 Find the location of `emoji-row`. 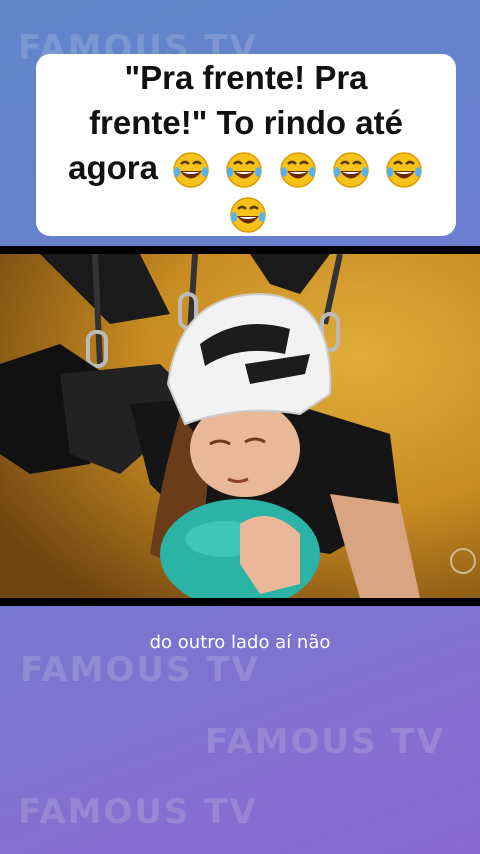

emoji-row is located at coordinates (295, 191).